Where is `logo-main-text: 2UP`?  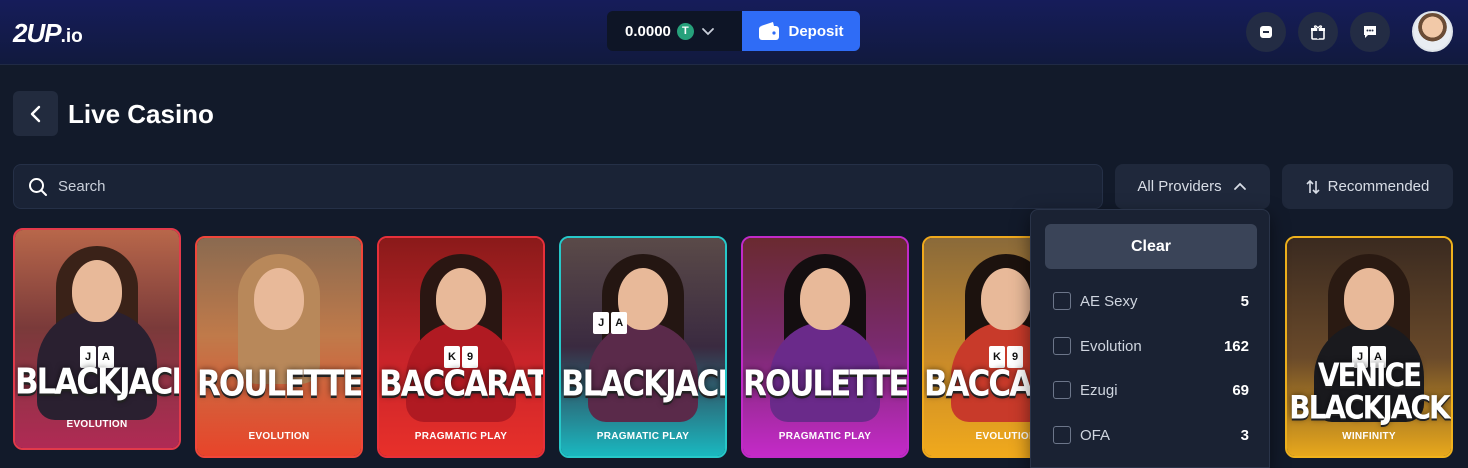 logo-main-text: 2UP is located at coordinates (37, 33).